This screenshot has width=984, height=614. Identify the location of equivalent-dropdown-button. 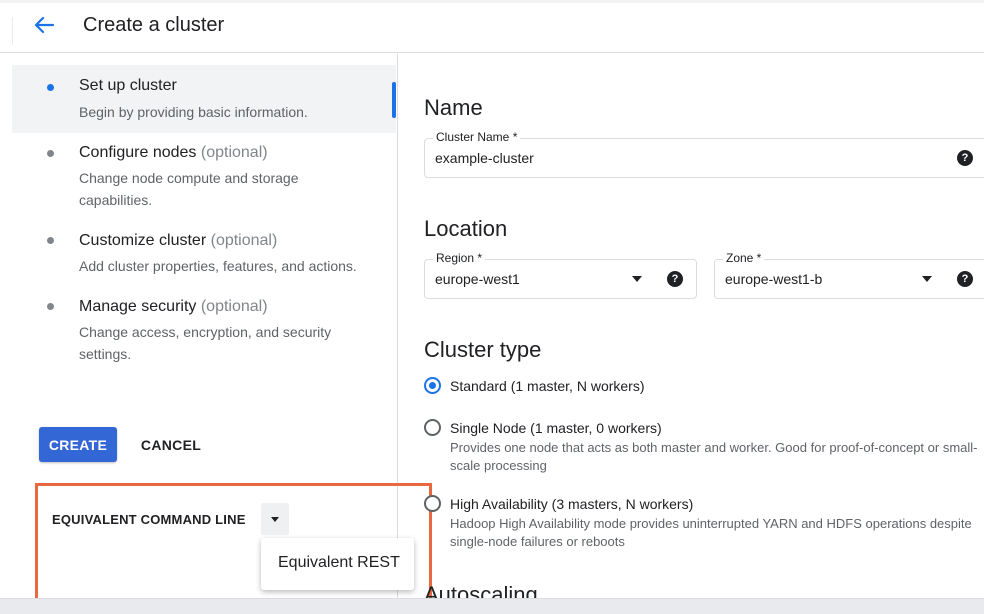
(275, 519).